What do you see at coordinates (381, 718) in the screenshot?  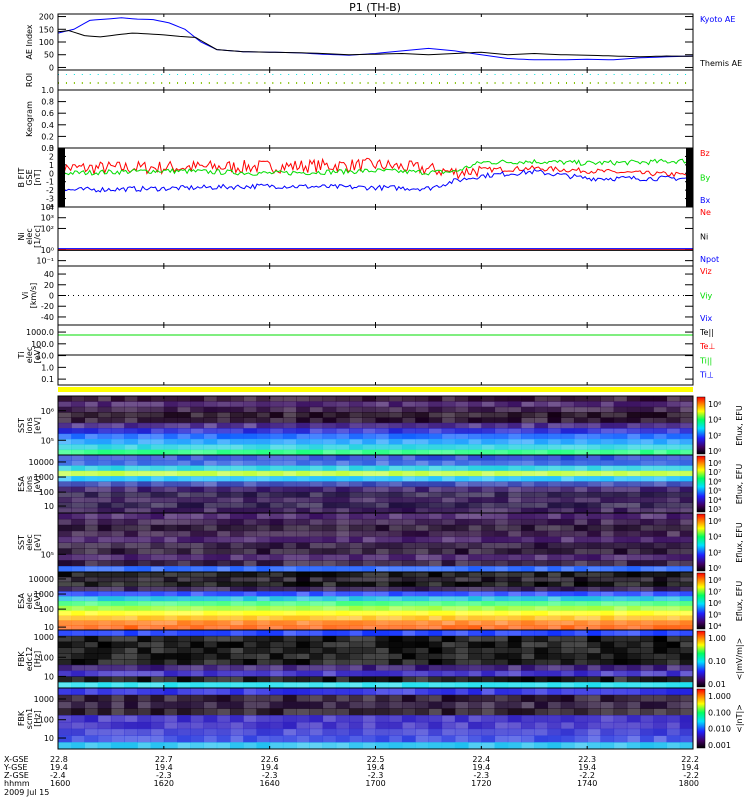 I see `panel-fbk_scm1` at bounding box center [381, 718].